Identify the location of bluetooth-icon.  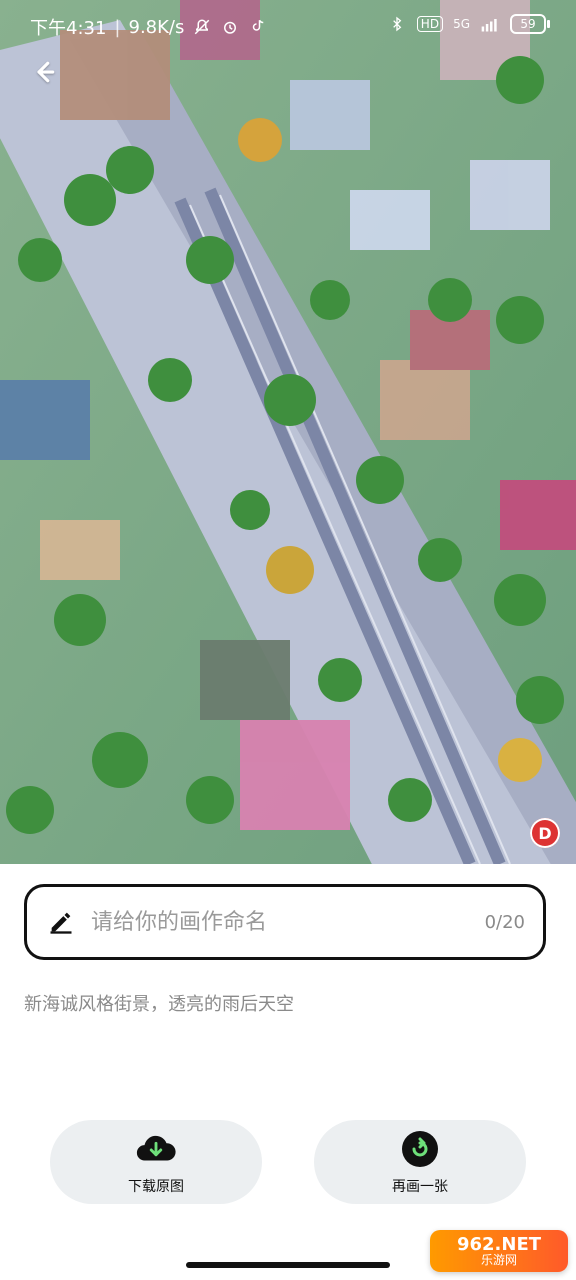
(397, 24).